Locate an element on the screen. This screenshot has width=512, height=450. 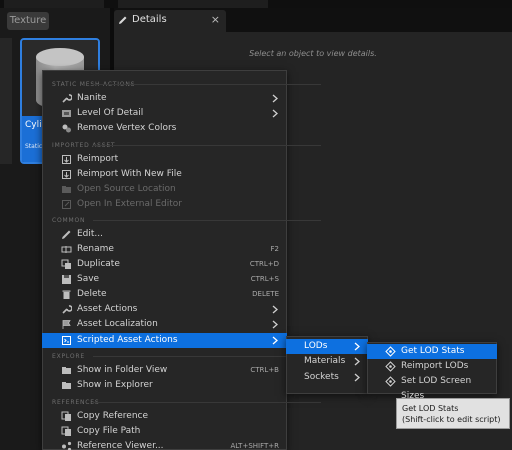
flag-icon is located at coordinates (66, 324).